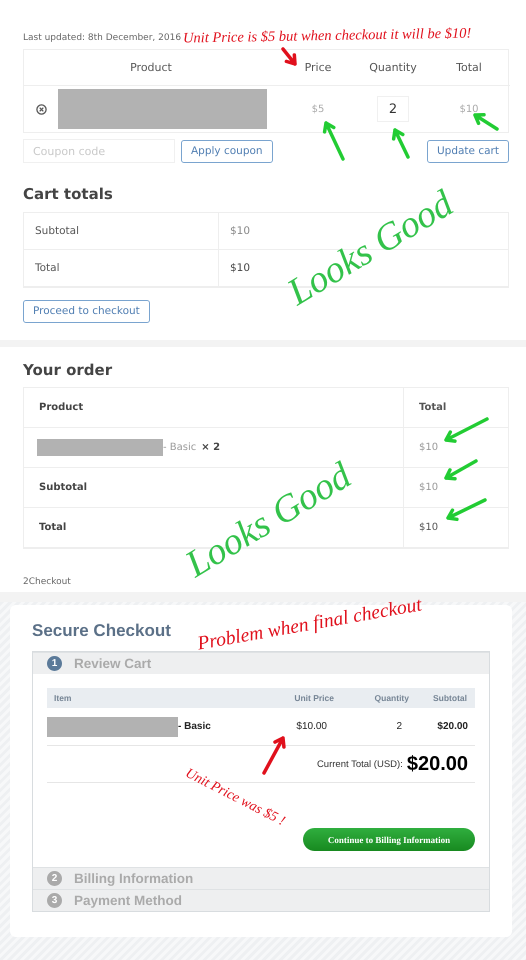 Image resolution: width=526 pixels, height=960 pixels. I want to click on update-cart-button: Update cart, so click(467, 151).